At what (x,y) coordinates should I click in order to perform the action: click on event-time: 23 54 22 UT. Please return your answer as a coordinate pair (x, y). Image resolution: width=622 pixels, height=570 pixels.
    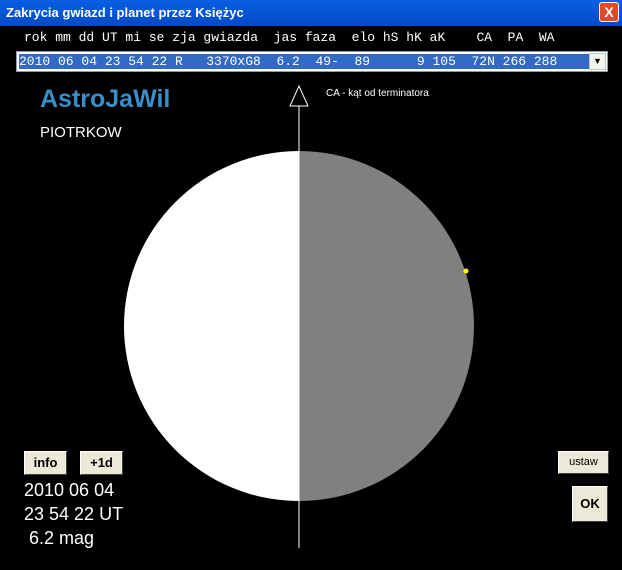
    Looking at the image, I should click on (74, 514).